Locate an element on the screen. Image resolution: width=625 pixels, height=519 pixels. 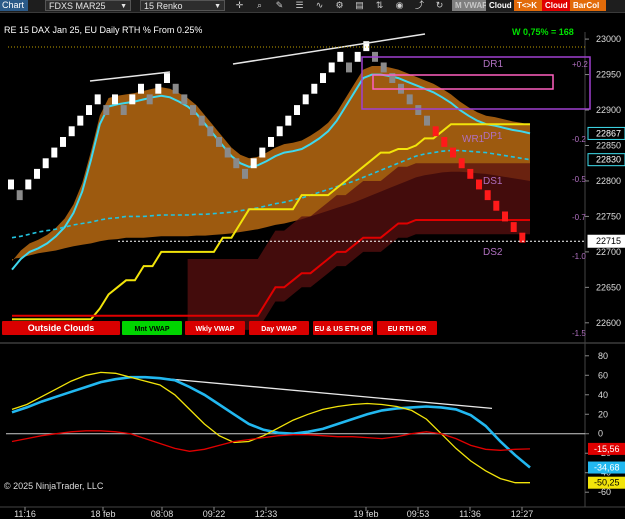
y-tick-label: 60 is located at coordinates (603, 375).